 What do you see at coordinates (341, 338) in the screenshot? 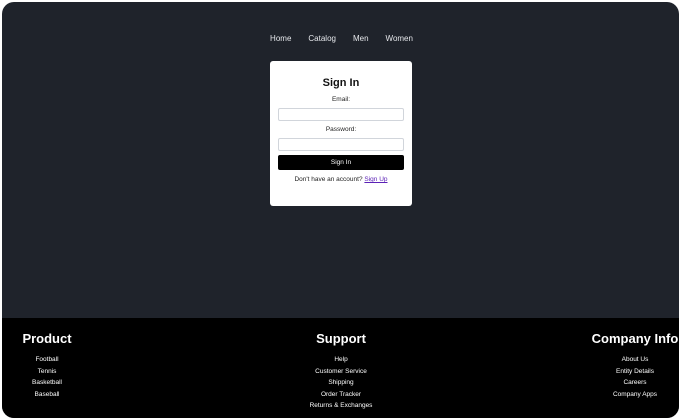
I see `footer-heading-support: Support` at bounding box center [341, 338].